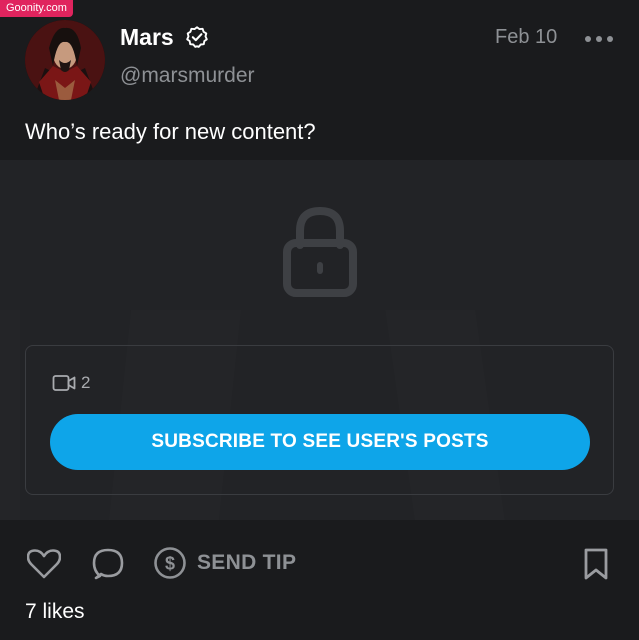 The width and height of the screenshot is (639, 640). I want to click on heart-icon, so click(44, 564).